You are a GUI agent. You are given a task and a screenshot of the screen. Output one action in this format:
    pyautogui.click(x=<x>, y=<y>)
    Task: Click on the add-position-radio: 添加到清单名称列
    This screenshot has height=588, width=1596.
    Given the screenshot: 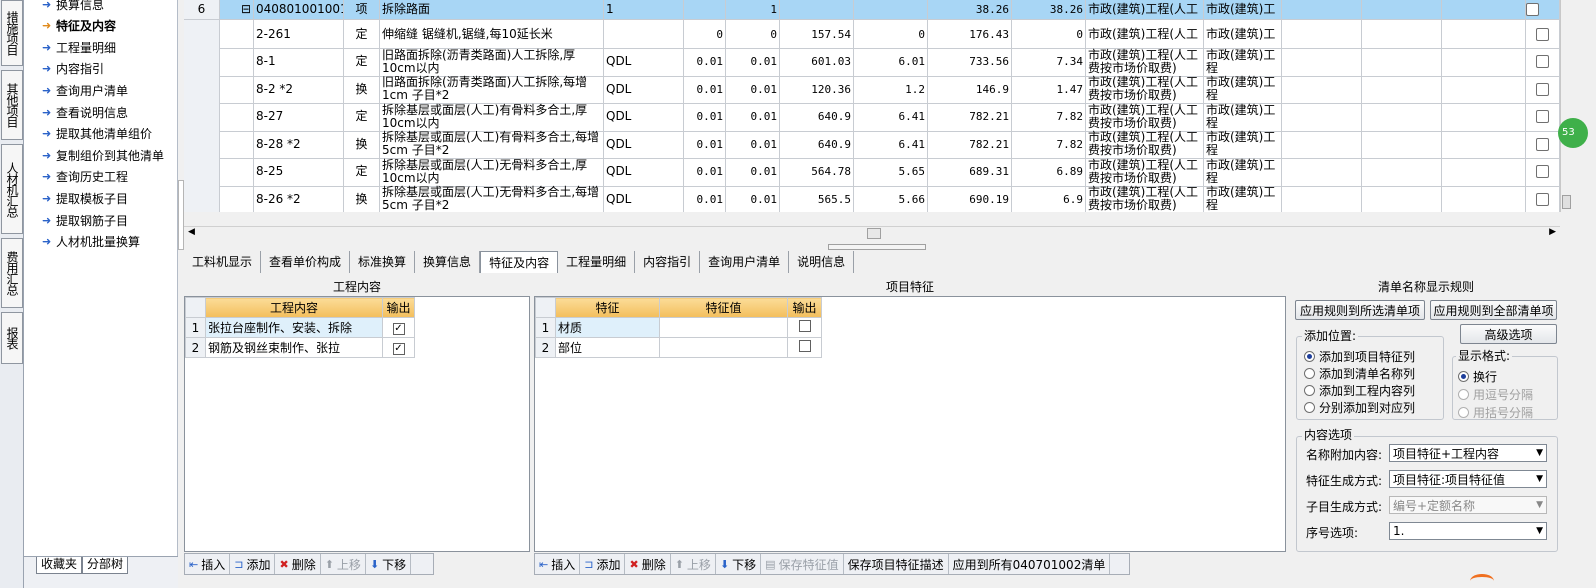 What is the action you would take?
    pyautogui.click(x=1359, y=373)
    